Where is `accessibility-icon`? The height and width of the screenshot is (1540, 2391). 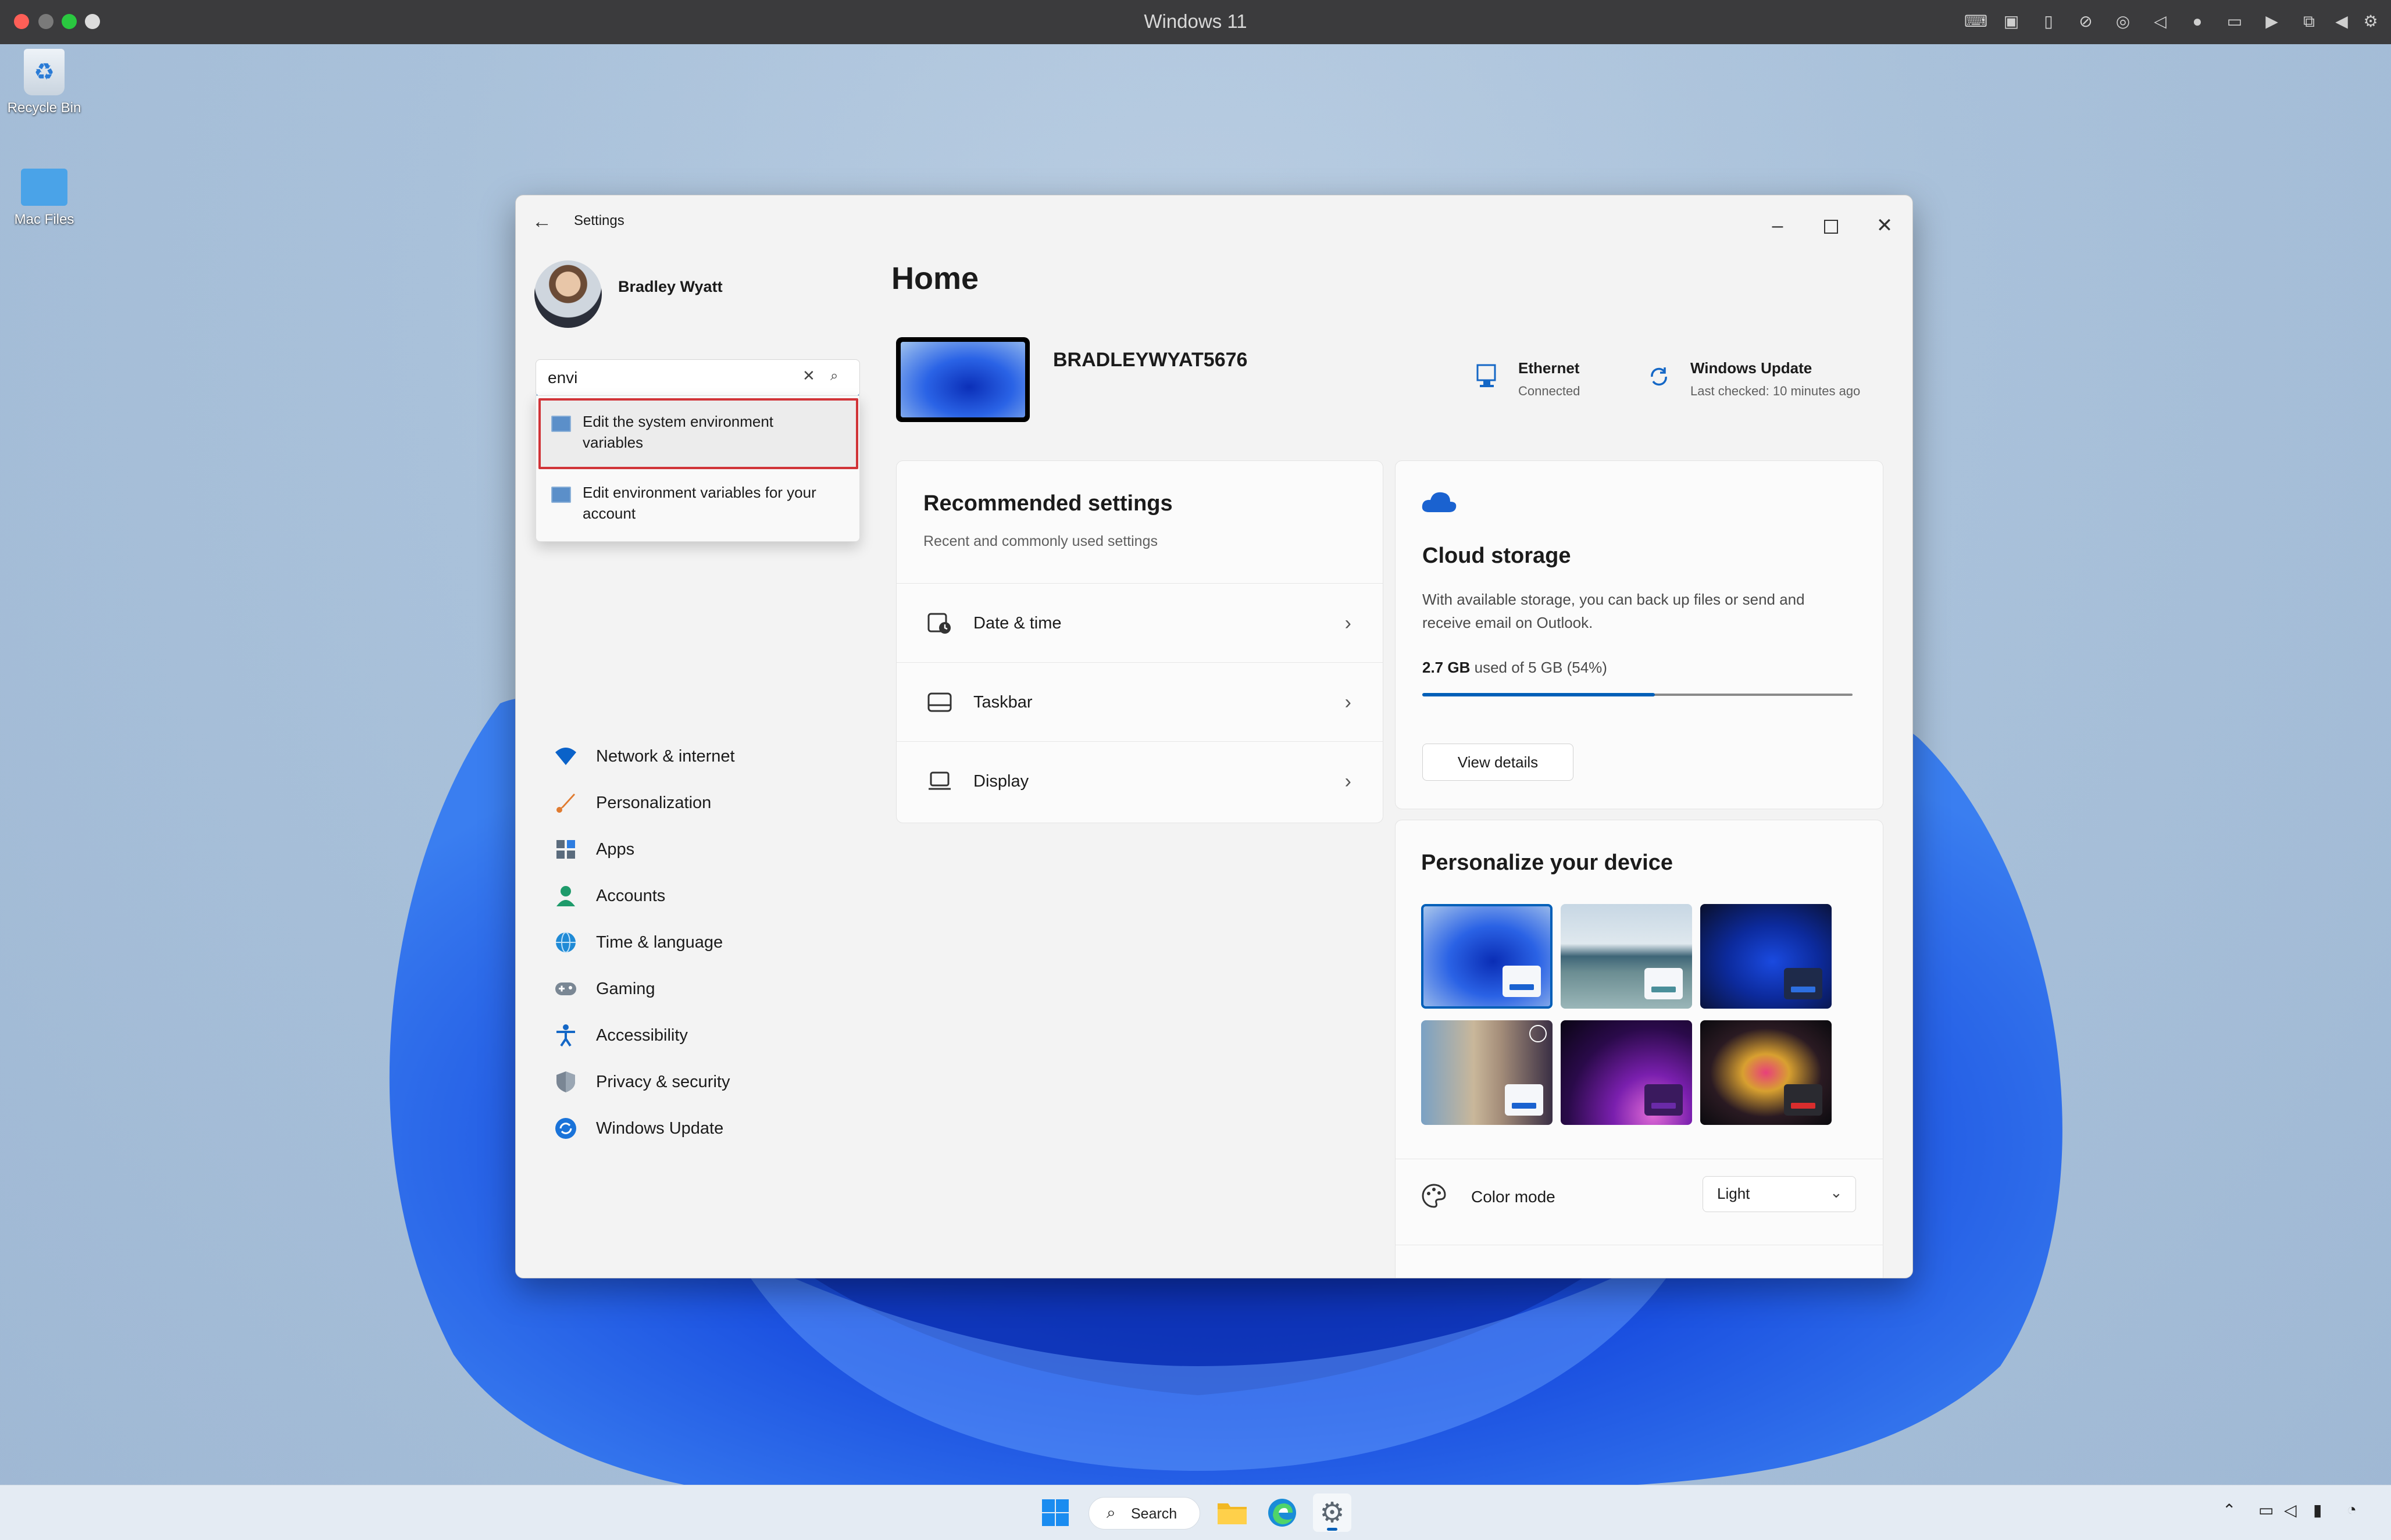 accessibility-icon is located at coordinates (566, 1035).